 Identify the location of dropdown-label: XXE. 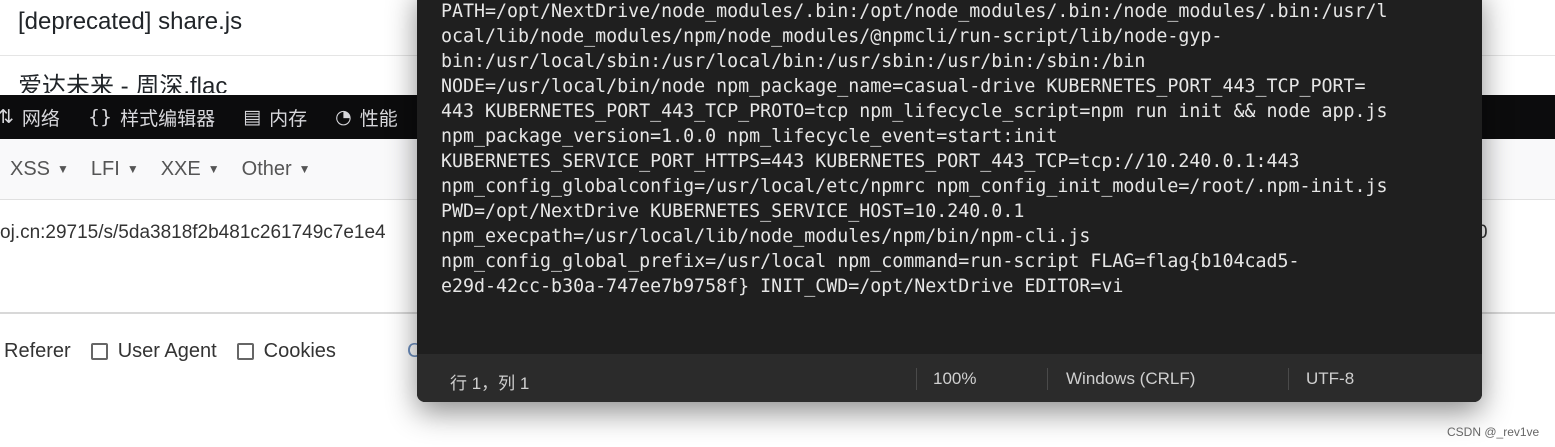
(180, 168).